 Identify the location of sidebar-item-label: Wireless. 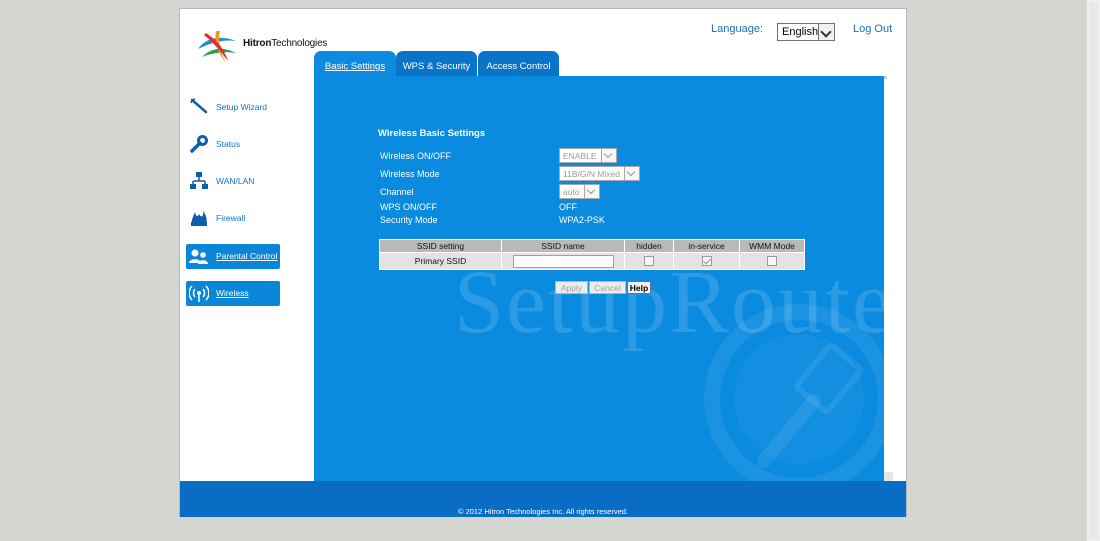
(232, 293).